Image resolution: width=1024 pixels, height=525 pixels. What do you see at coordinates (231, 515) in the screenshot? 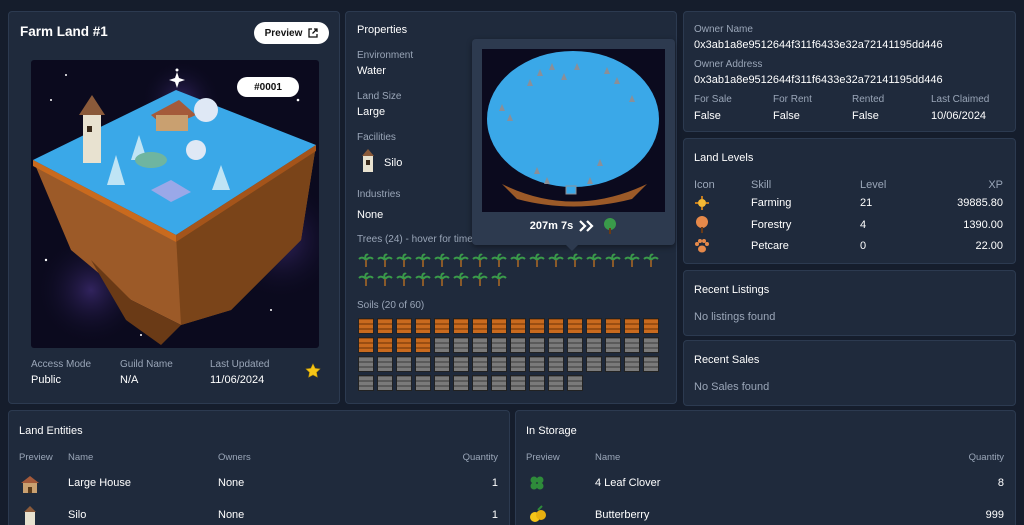
I see `entity-owners: None` at bounding box center [231, 515].